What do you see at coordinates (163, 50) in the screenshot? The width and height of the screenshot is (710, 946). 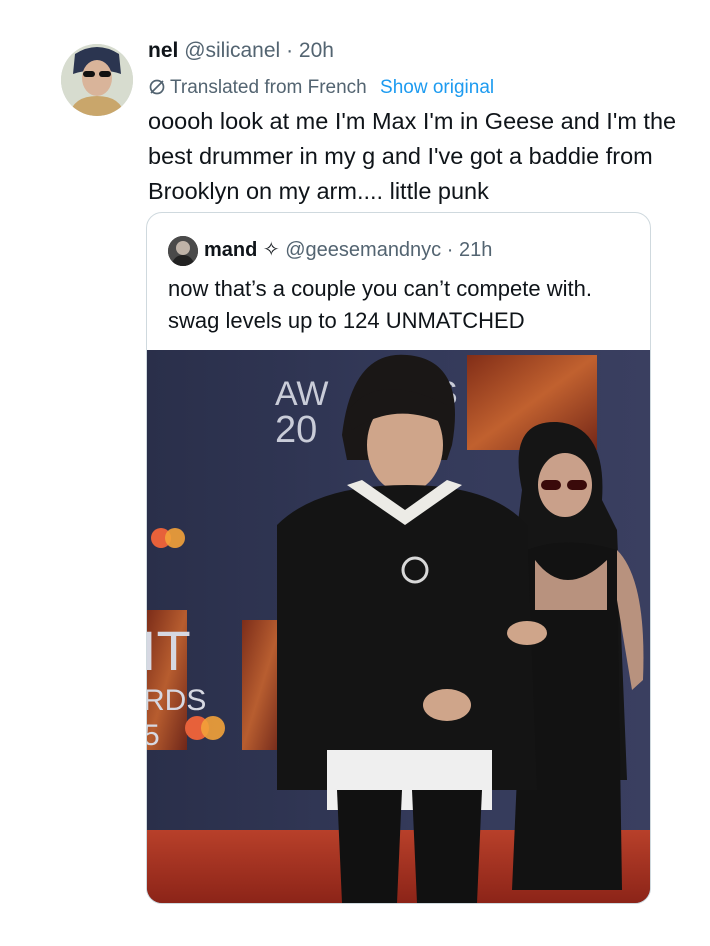 I see `display-name: nel` at bounding box center [163, 50].